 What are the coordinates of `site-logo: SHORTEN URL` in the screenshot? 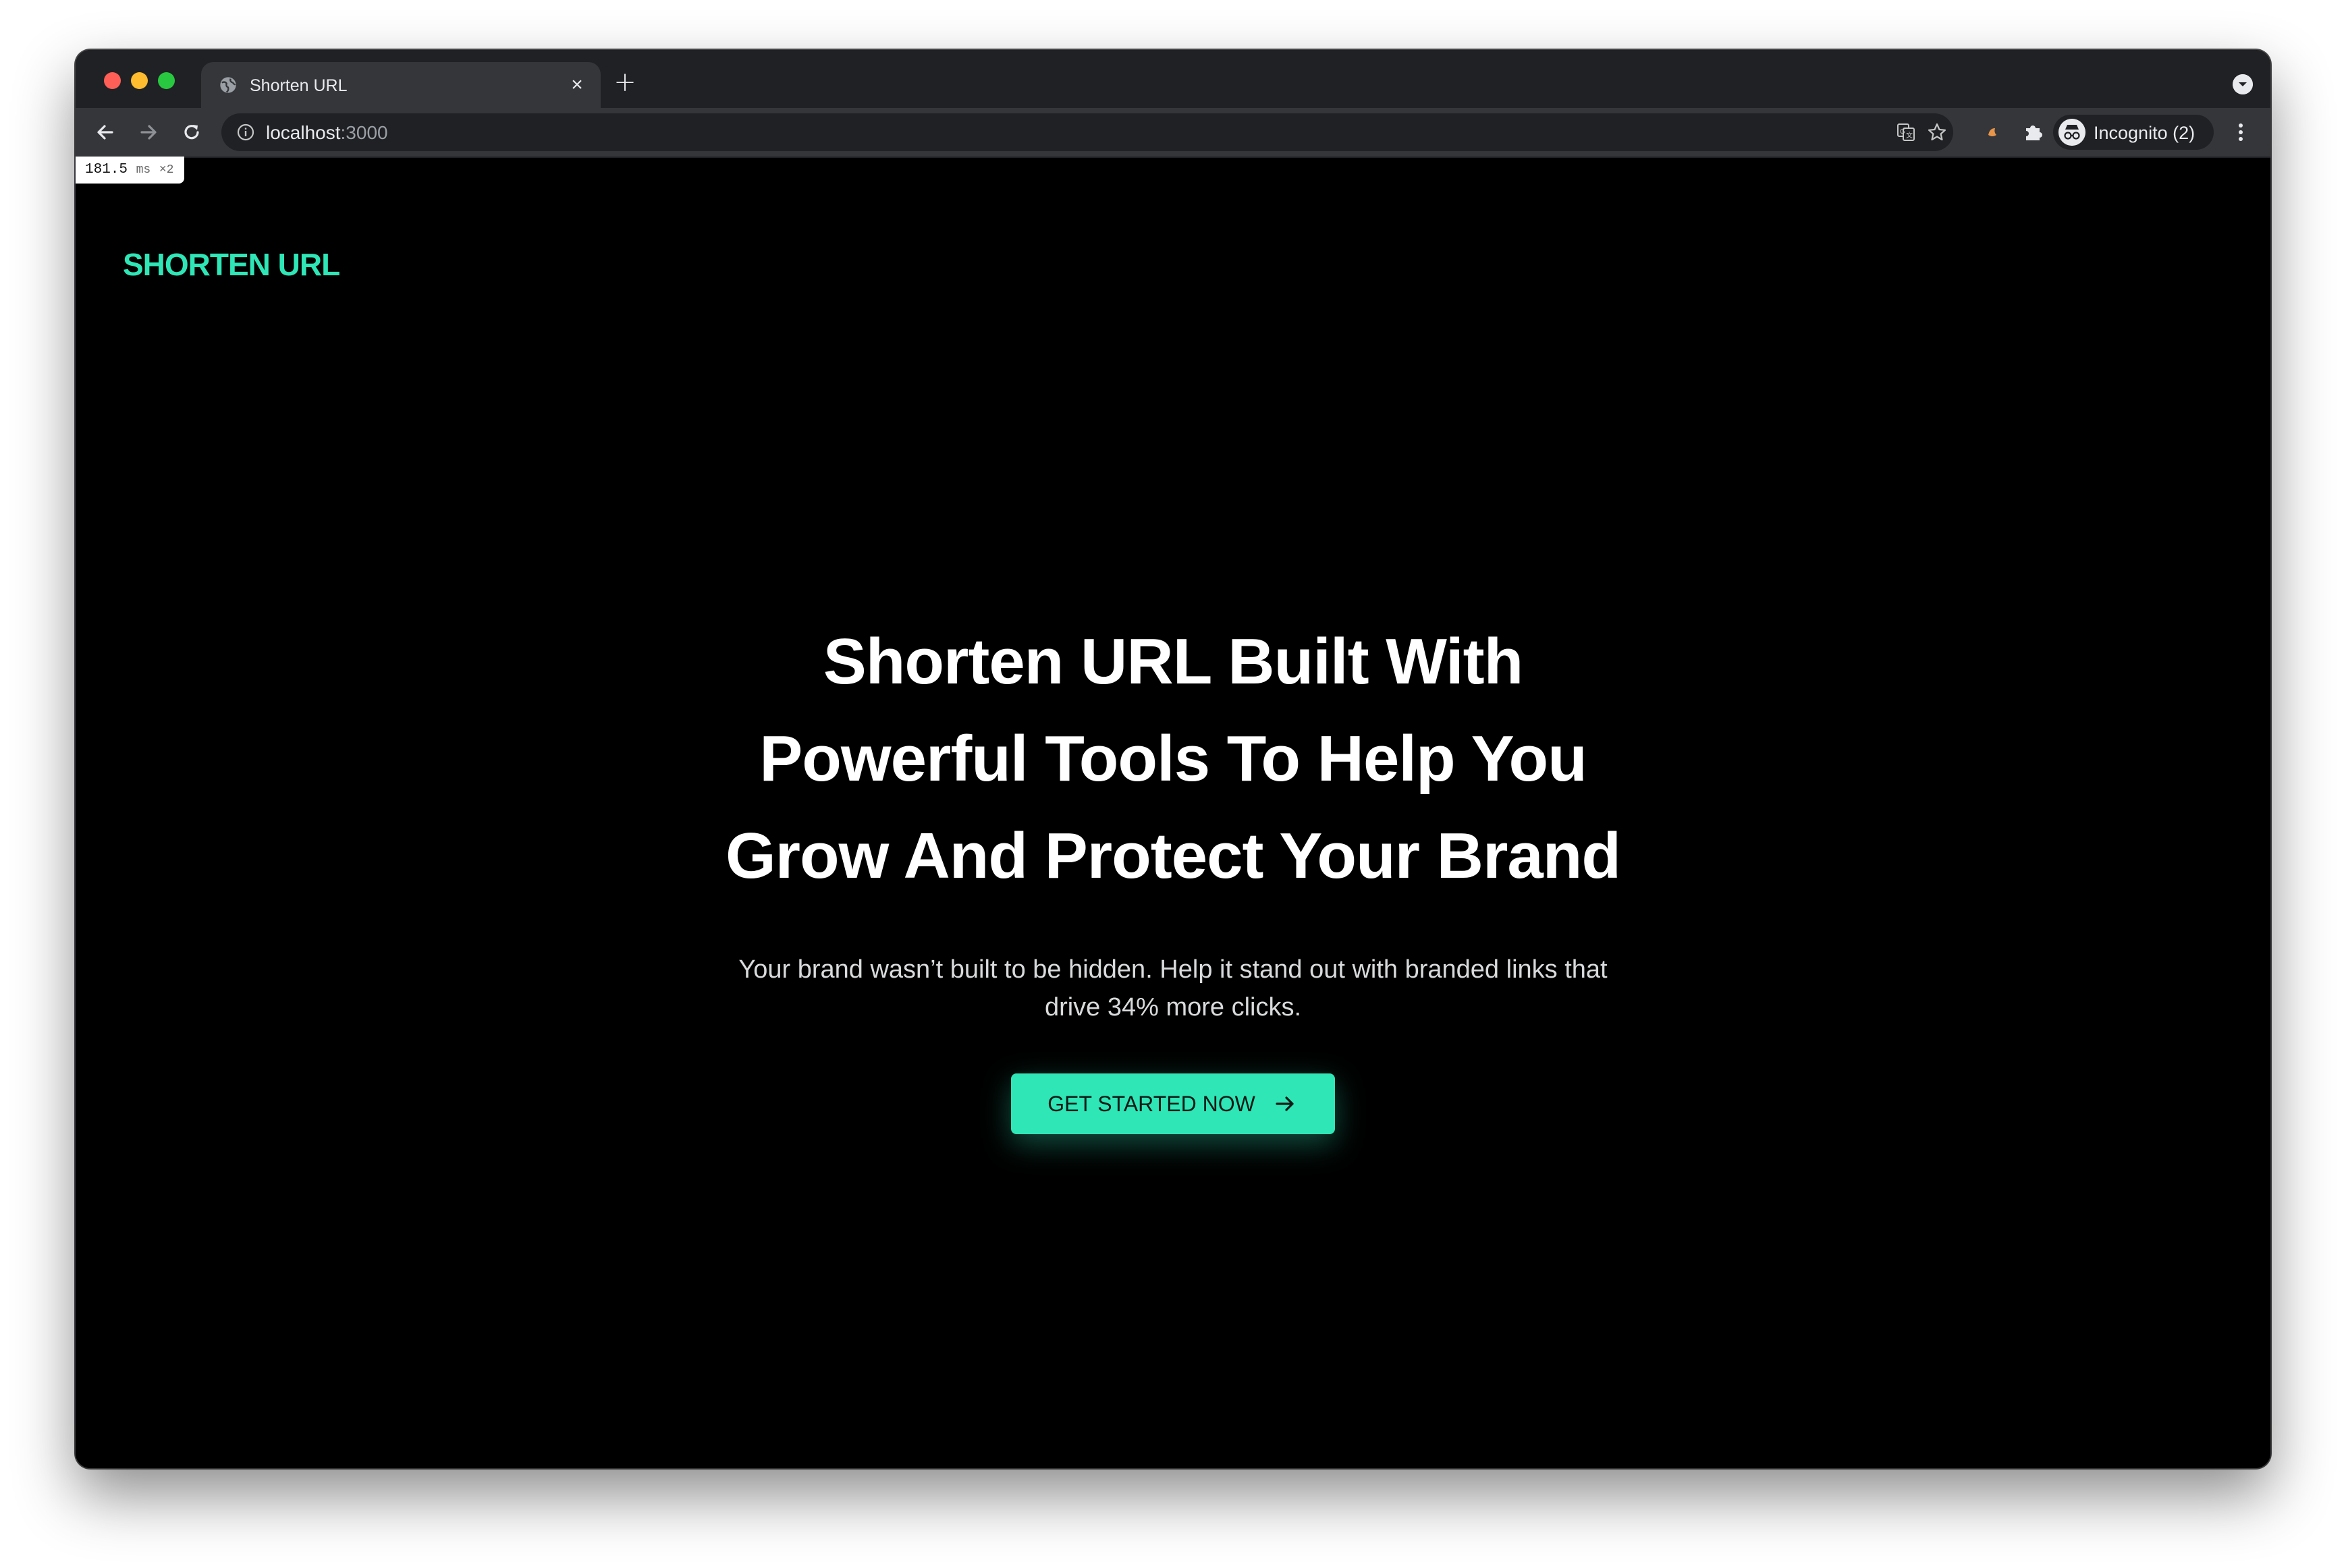 It's located at (232, 264).